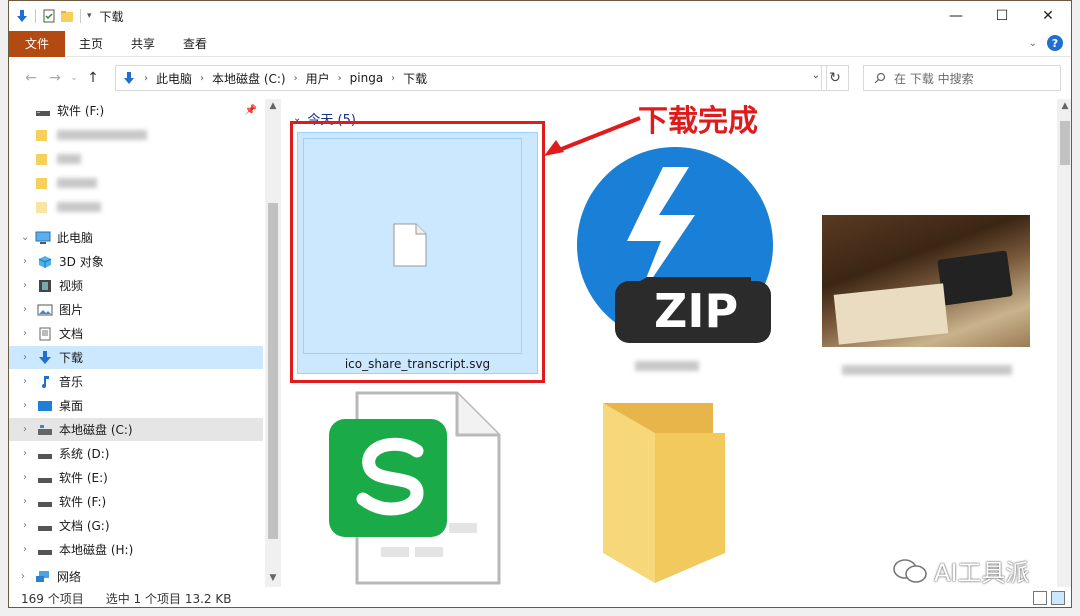  Describe the element at coordinates (416, 488) in the screenshot. I see `file-tile-spreadsheet` at that location.